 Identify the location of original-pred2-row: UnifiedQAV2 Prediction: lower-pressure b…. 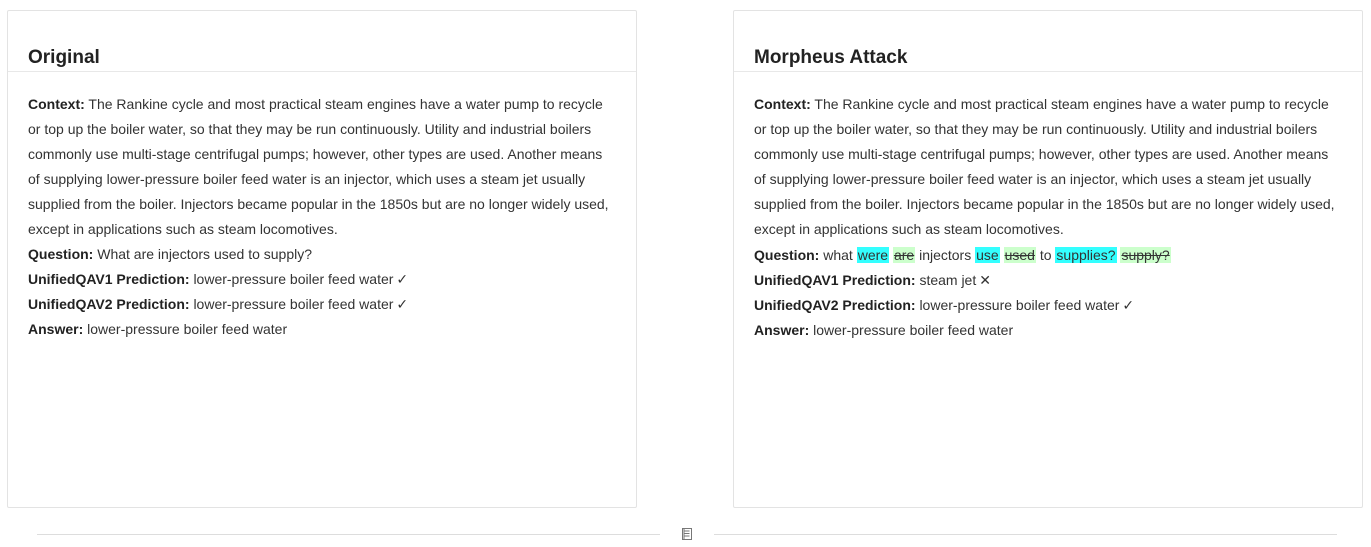
(322, 304).